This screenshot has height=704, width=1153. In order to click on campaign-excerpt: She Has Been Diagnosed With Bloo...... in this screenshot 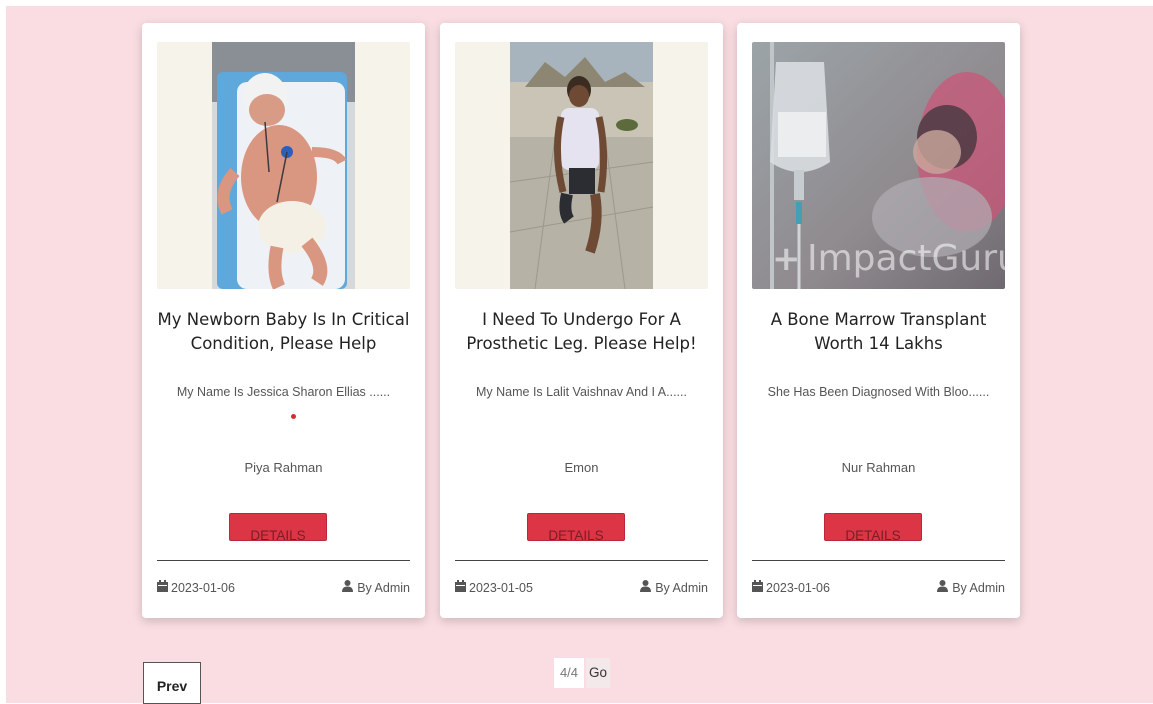, I will do `click(878, 392)`.